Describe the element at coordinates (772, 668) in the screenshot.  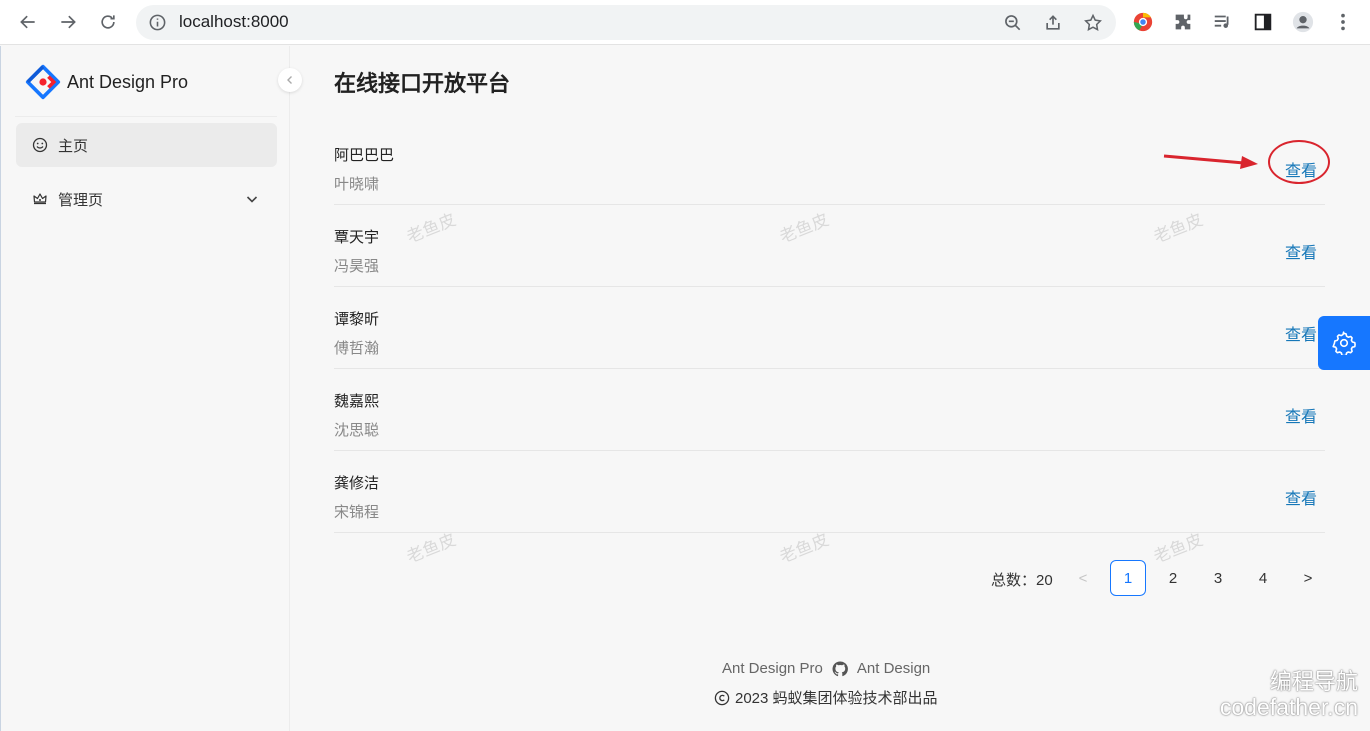
I see `footer-link-ant-design-pro: Ant Design Pro` at that location.